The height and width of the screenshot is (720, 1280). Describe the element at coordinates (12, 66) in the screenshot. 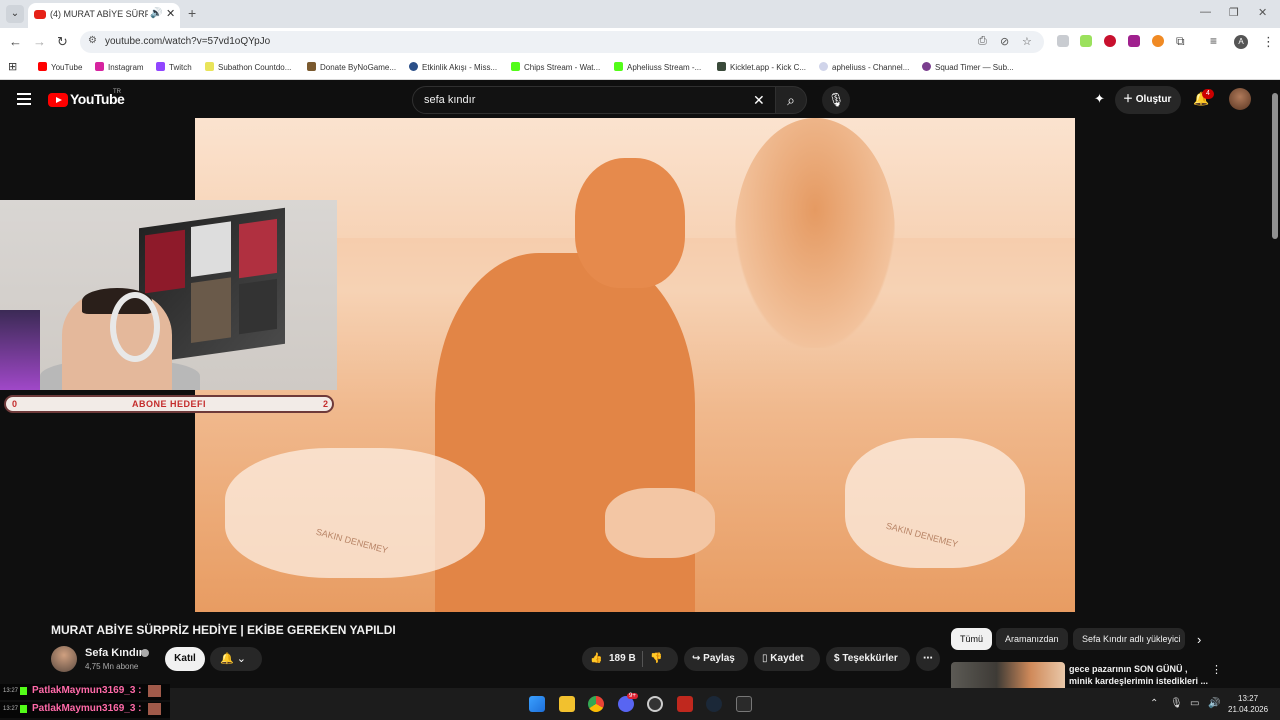

I see `apps-grid-icon: ⊞` at that location.